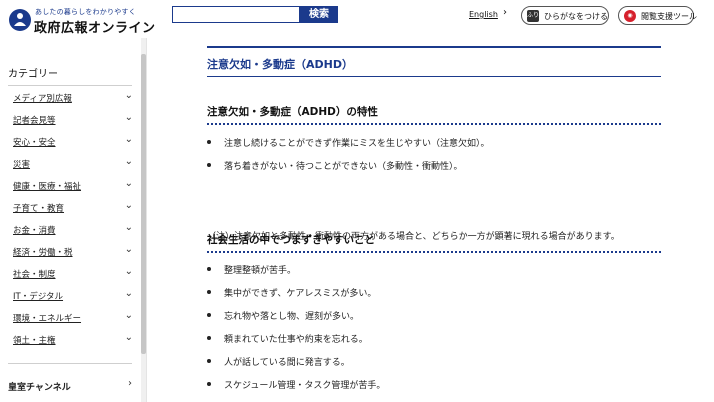 This screenshot has height=402, width=714. Describe the element at coordinates (73, 296) in the screenshot. I see `sidebar-item-it: IT・デジタル ⌄` at that location.